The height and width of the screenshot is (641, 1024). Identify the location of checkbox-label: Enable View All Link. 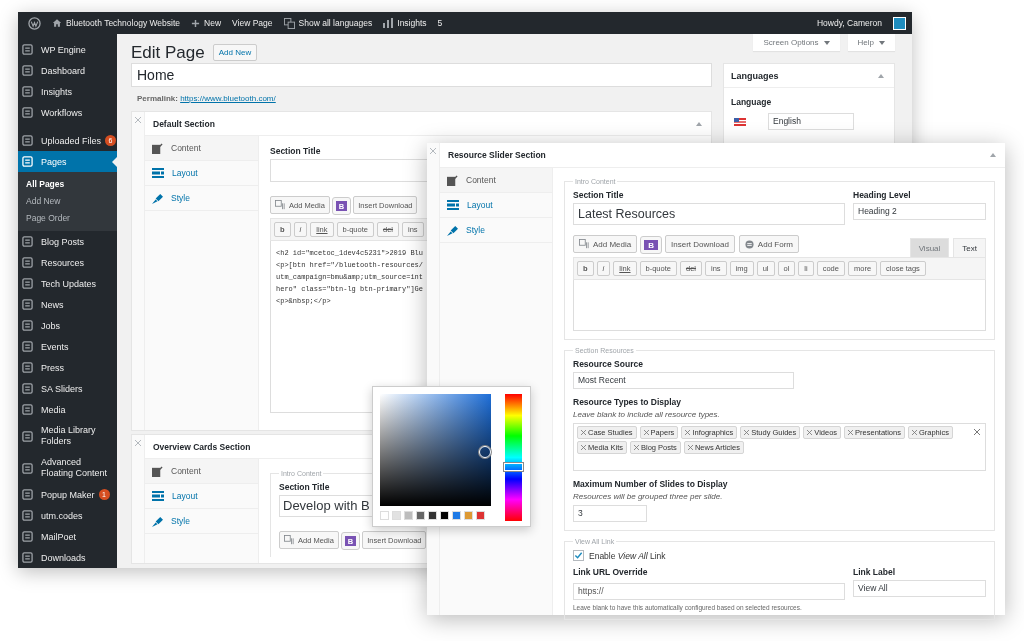
(627, 555).